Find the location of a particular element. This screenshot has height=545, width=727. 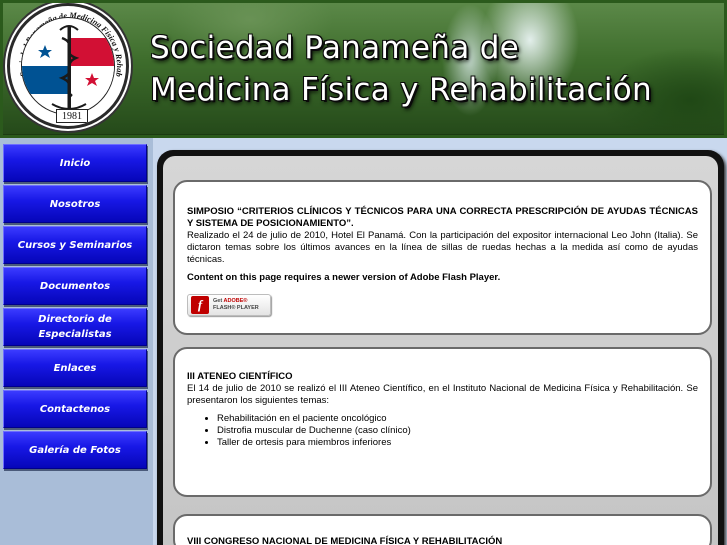

list-item: Rehabilitación en el paciente oncológico is located at coordinates (457, 419).